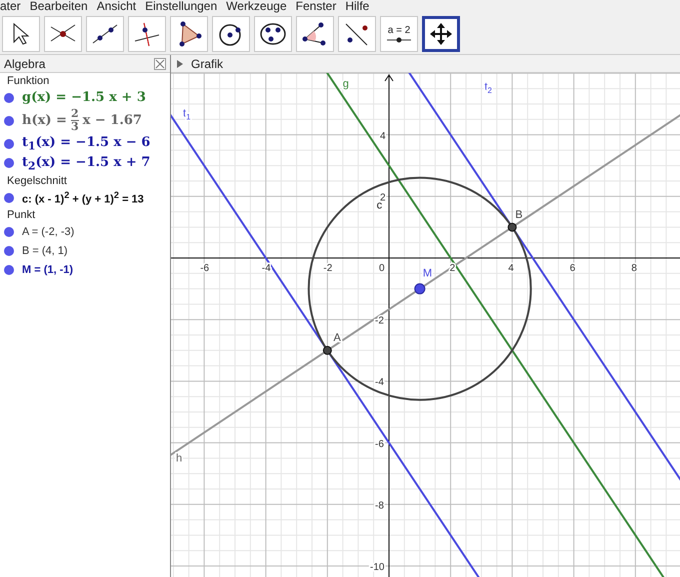 Image resolution: width=680 pixels, height=577 pixels. What do you see at coordinates (345, 84) in the screenshot?
I see `line-label: g` at bounding box center [345, 84].